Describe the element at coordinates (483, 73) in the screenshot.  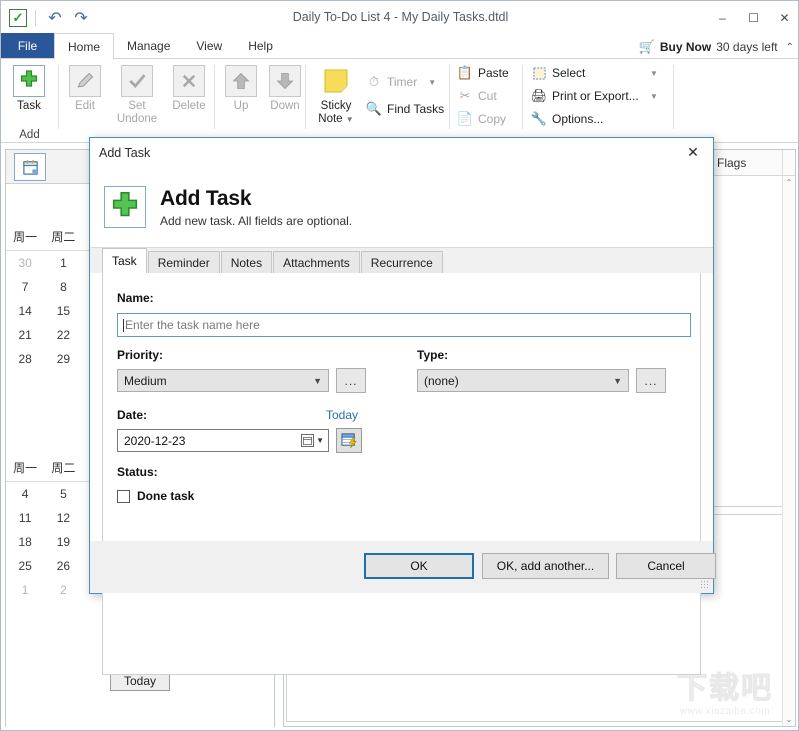
I see `paste-button: 📋 Paste` at that location.